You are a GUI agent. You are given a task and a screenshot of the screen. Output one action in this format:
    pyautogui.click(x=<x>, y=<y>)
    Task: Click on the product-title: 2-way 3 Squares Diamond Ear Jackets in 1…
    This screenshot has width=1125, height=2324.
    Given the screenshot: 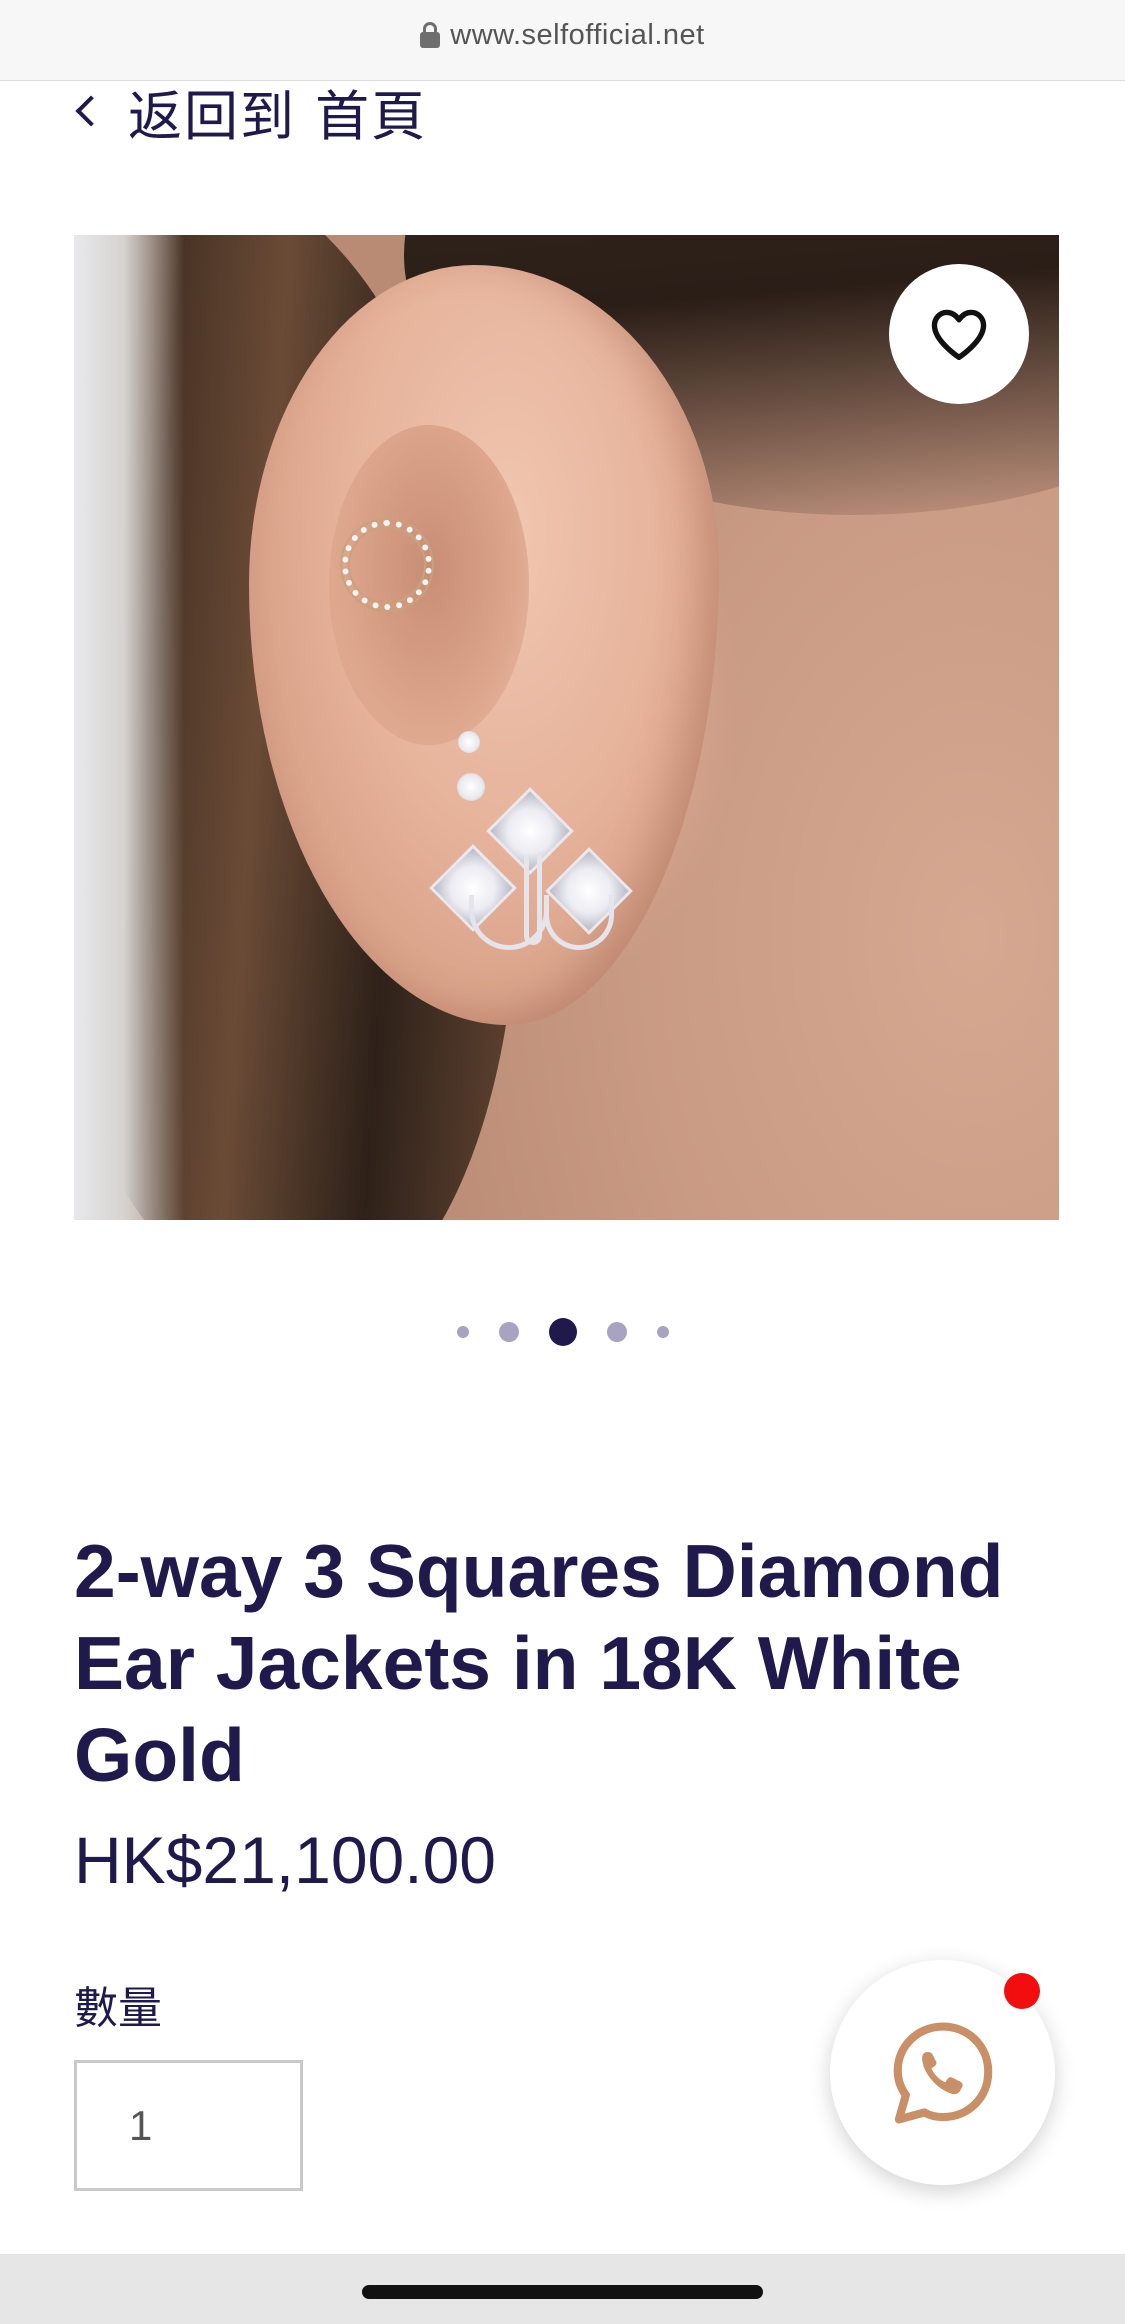 What is the action you would take?
    pyautogui.click(x=539, y=1663)
    